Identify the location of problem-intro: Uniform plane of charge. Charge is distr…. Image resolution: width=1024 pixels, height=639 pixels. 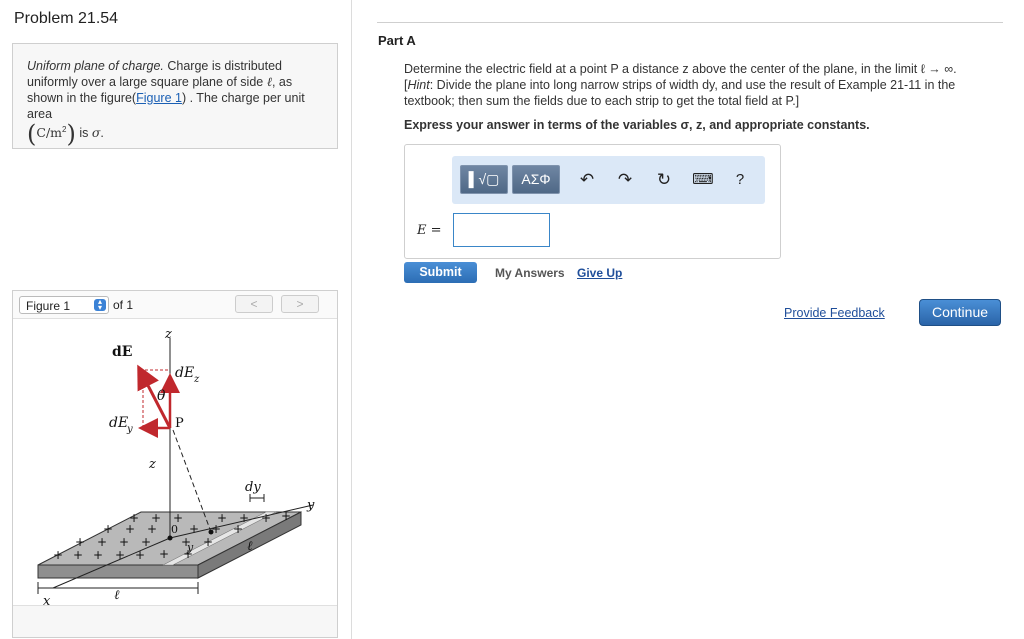
(175, 96).